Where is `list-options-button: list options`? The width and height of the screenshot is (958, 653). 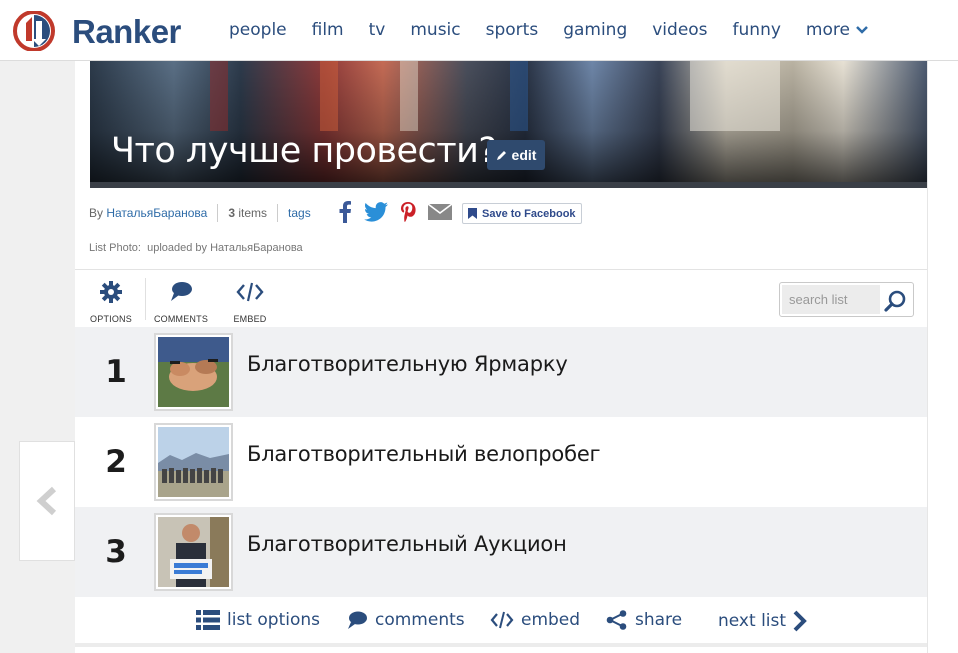
list-options-button: list options is located at coordinates (258, 620).